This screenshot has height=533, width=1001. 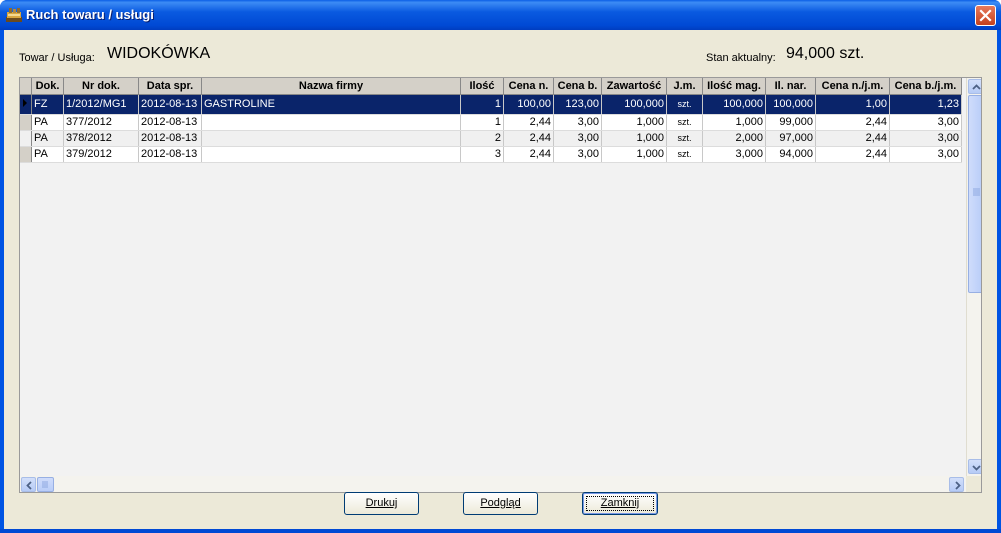 I want to click on chevron-down-icon, so click(x=976, y=468).